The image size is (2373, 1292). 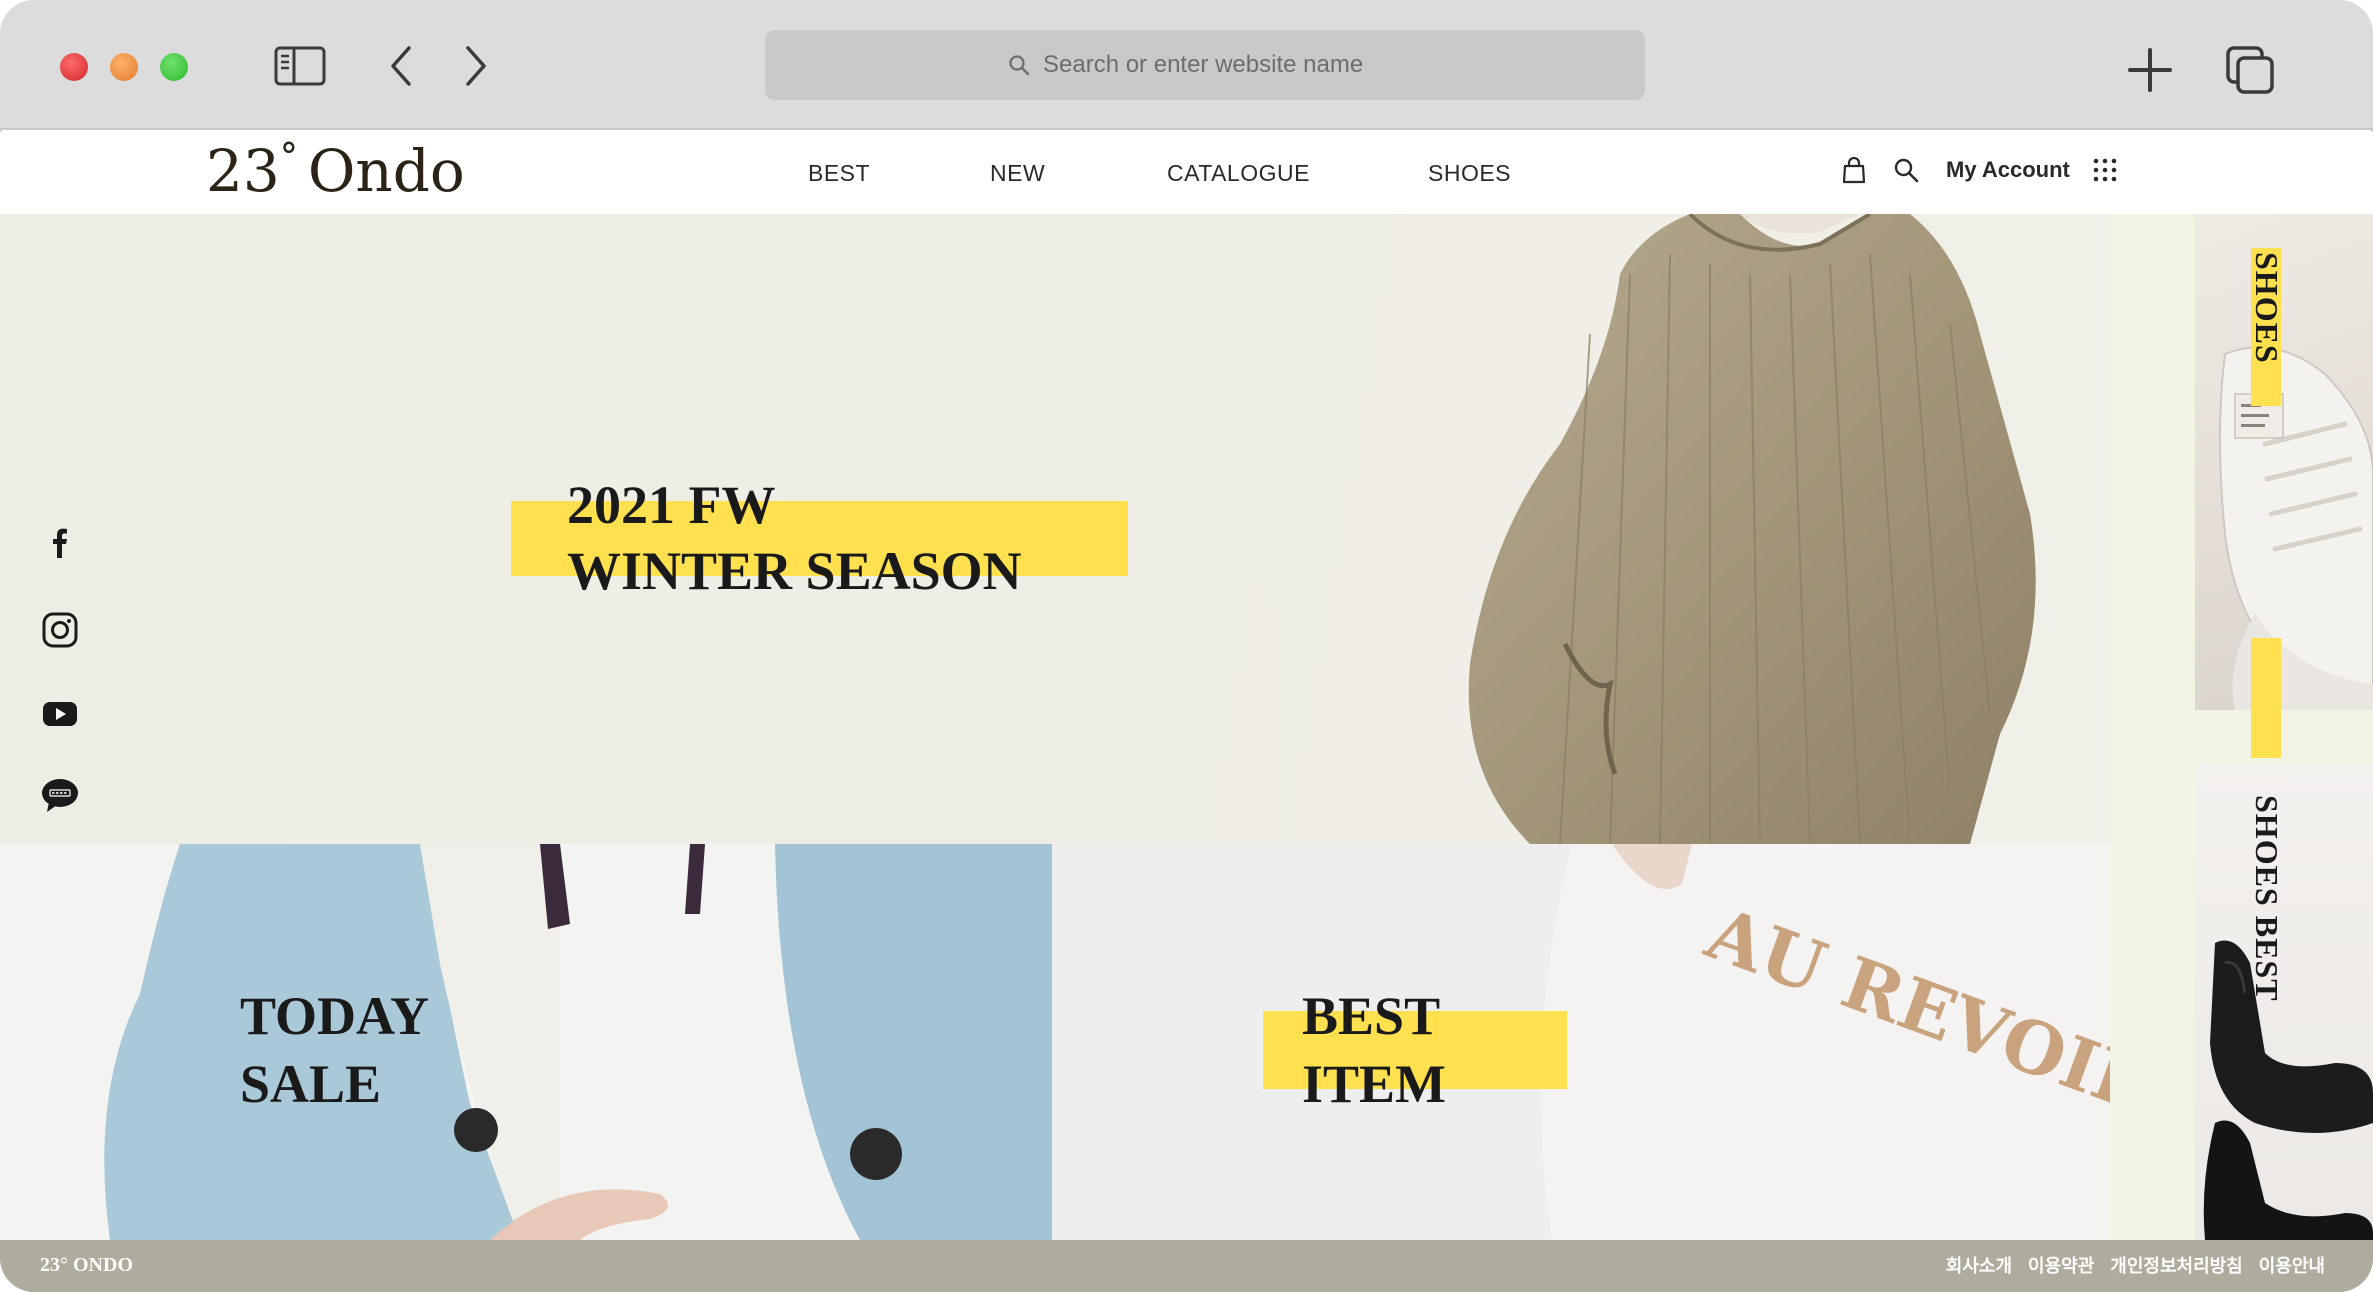 I want to click on back-button, so click(x=401, y=66).